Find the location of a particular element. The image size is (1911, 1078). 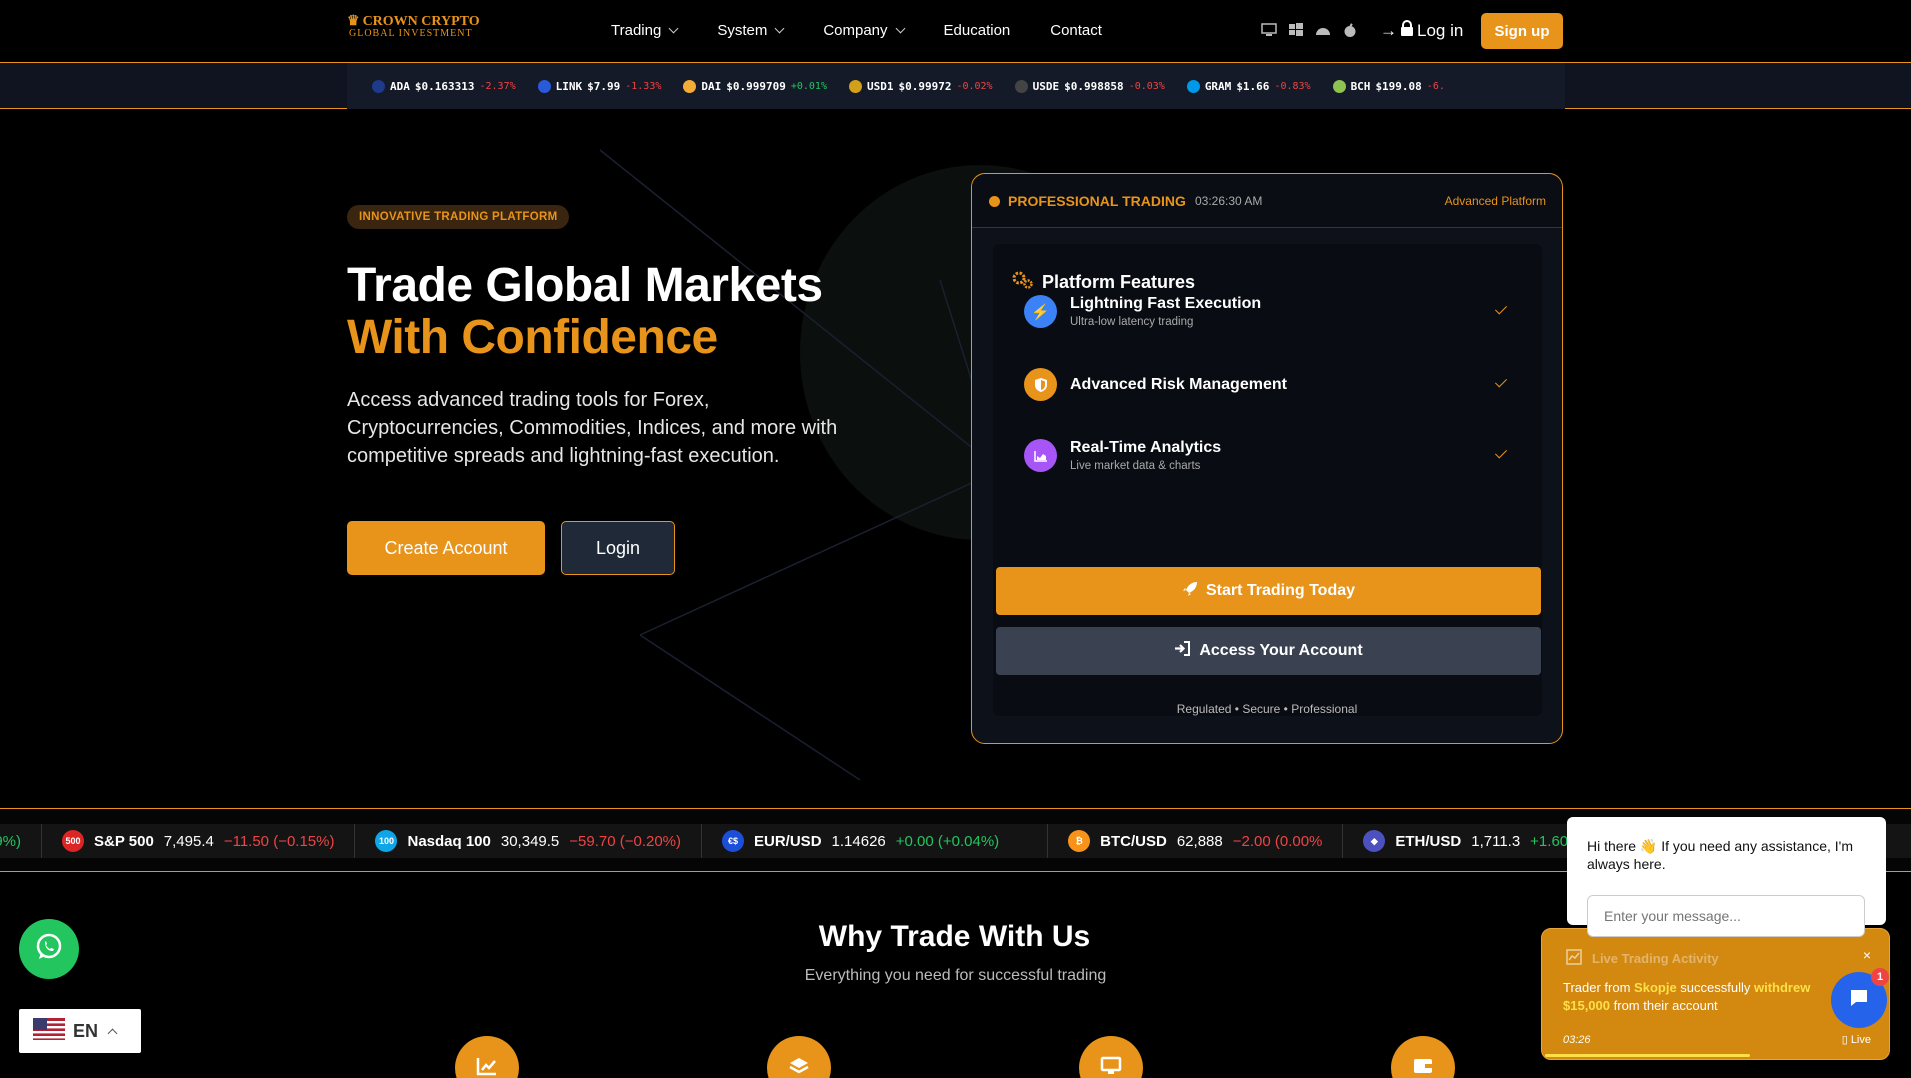

market-value: 1,711.3 is located at coordinates (1496, 841).